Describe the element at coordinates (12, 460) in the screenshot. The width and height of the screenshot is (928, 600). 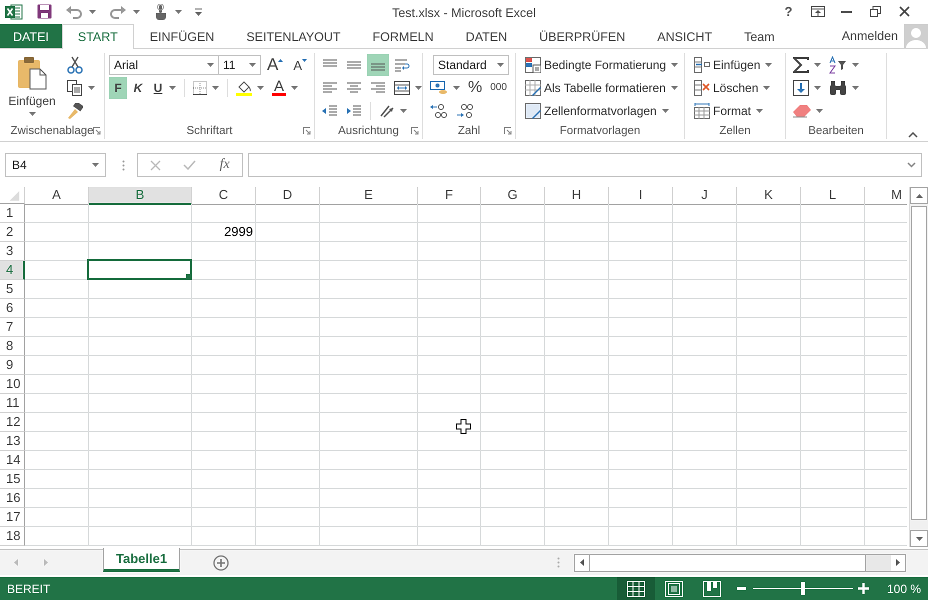
I see `row-header: 14` at that location.